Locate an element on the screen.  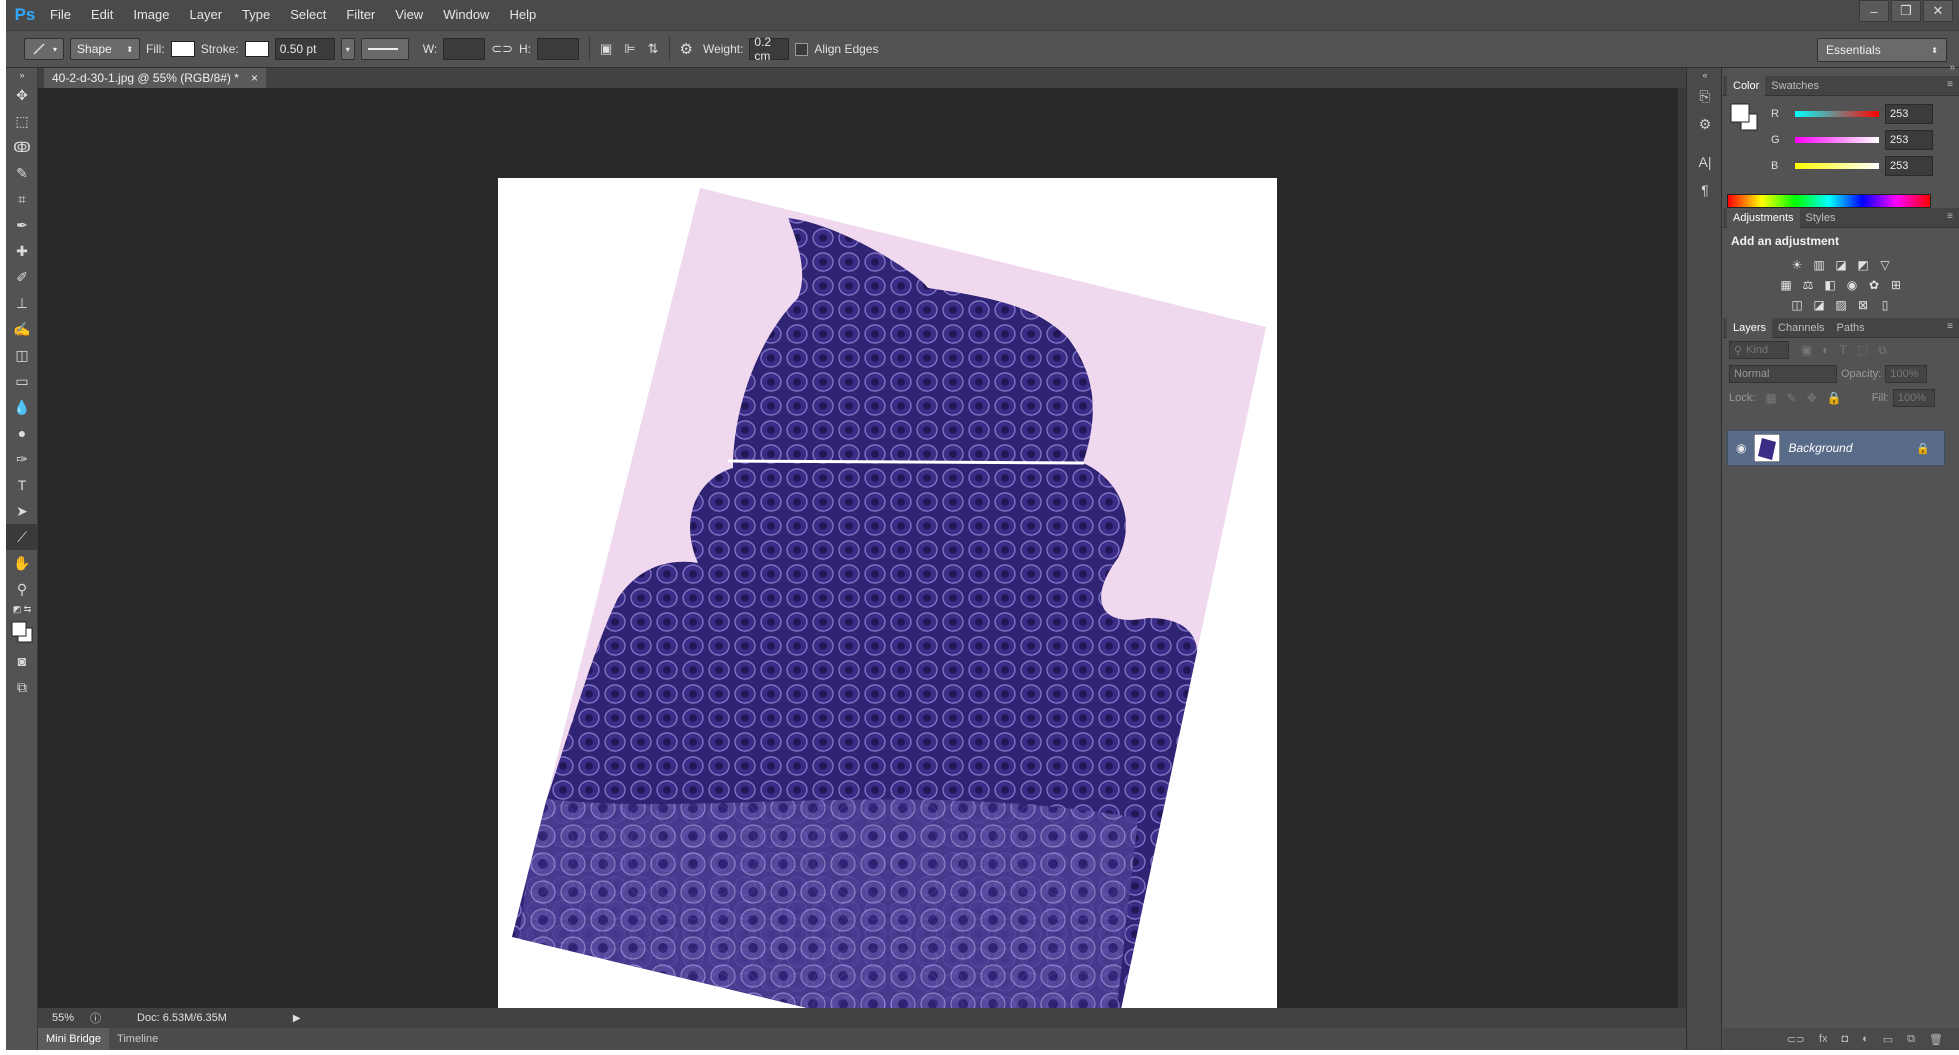
tab-adjustments: Adjustments is located at coordinates (1763, 217).